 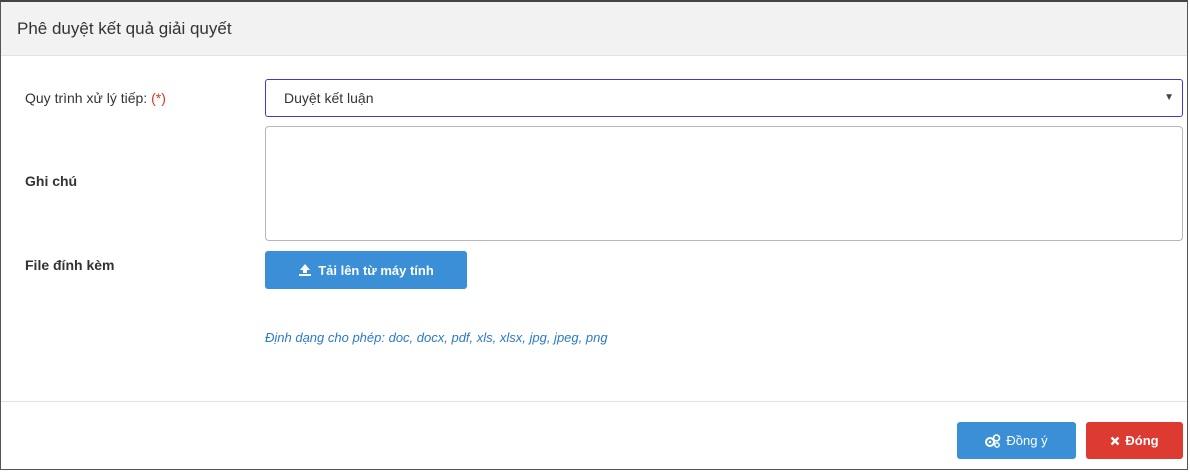 I want to click on upload-icon, so click(x=305, y=270).